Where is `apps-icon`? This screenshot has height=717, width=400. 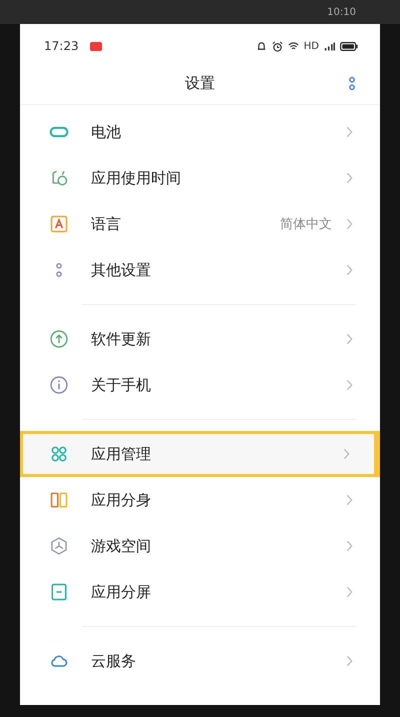 apps-icon is located at coordinates (59, 454).